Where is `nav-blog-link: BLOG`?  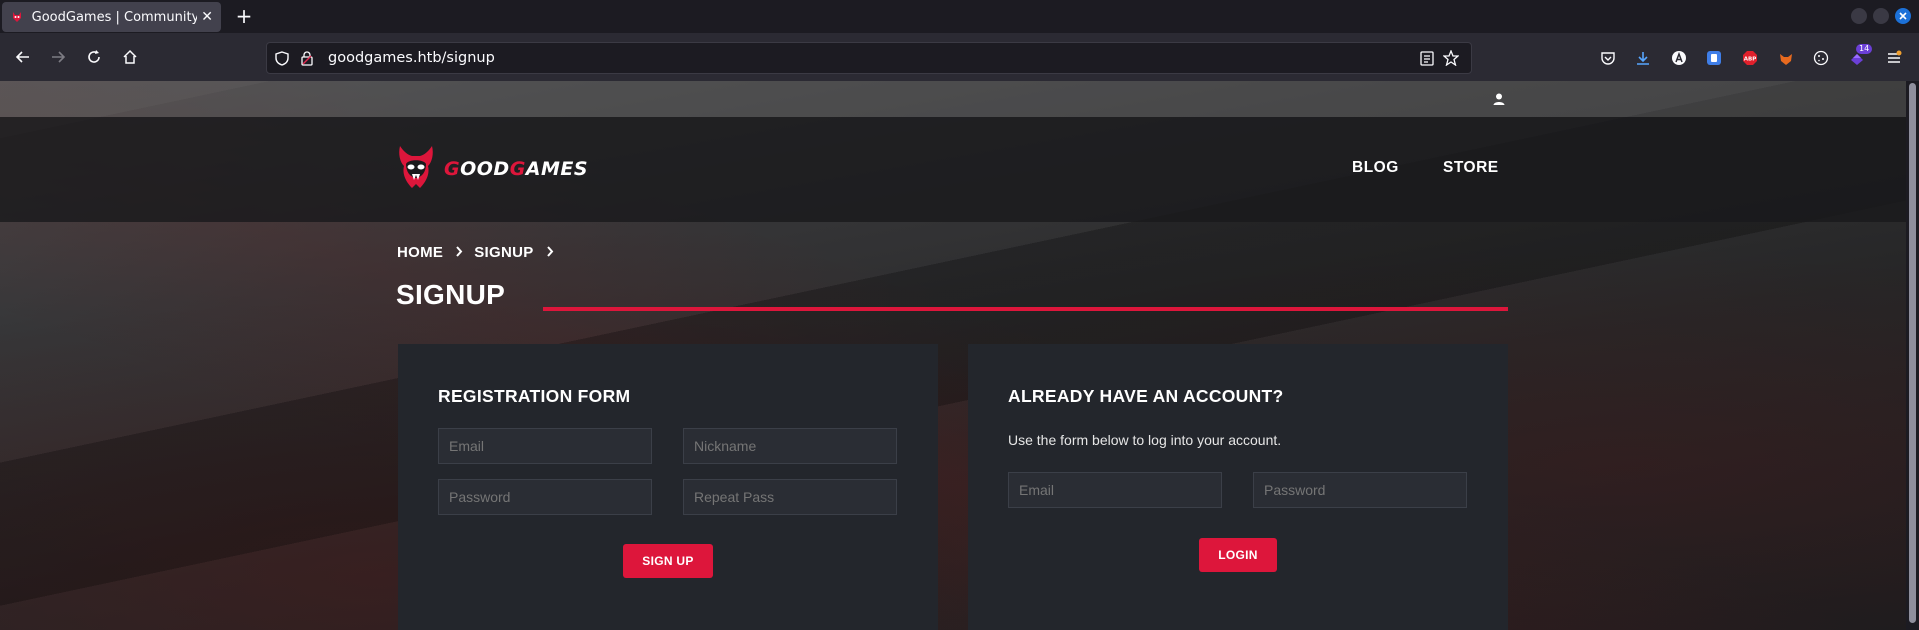
nav-blog-link: BLOG is located at coordinates (1375, 168).